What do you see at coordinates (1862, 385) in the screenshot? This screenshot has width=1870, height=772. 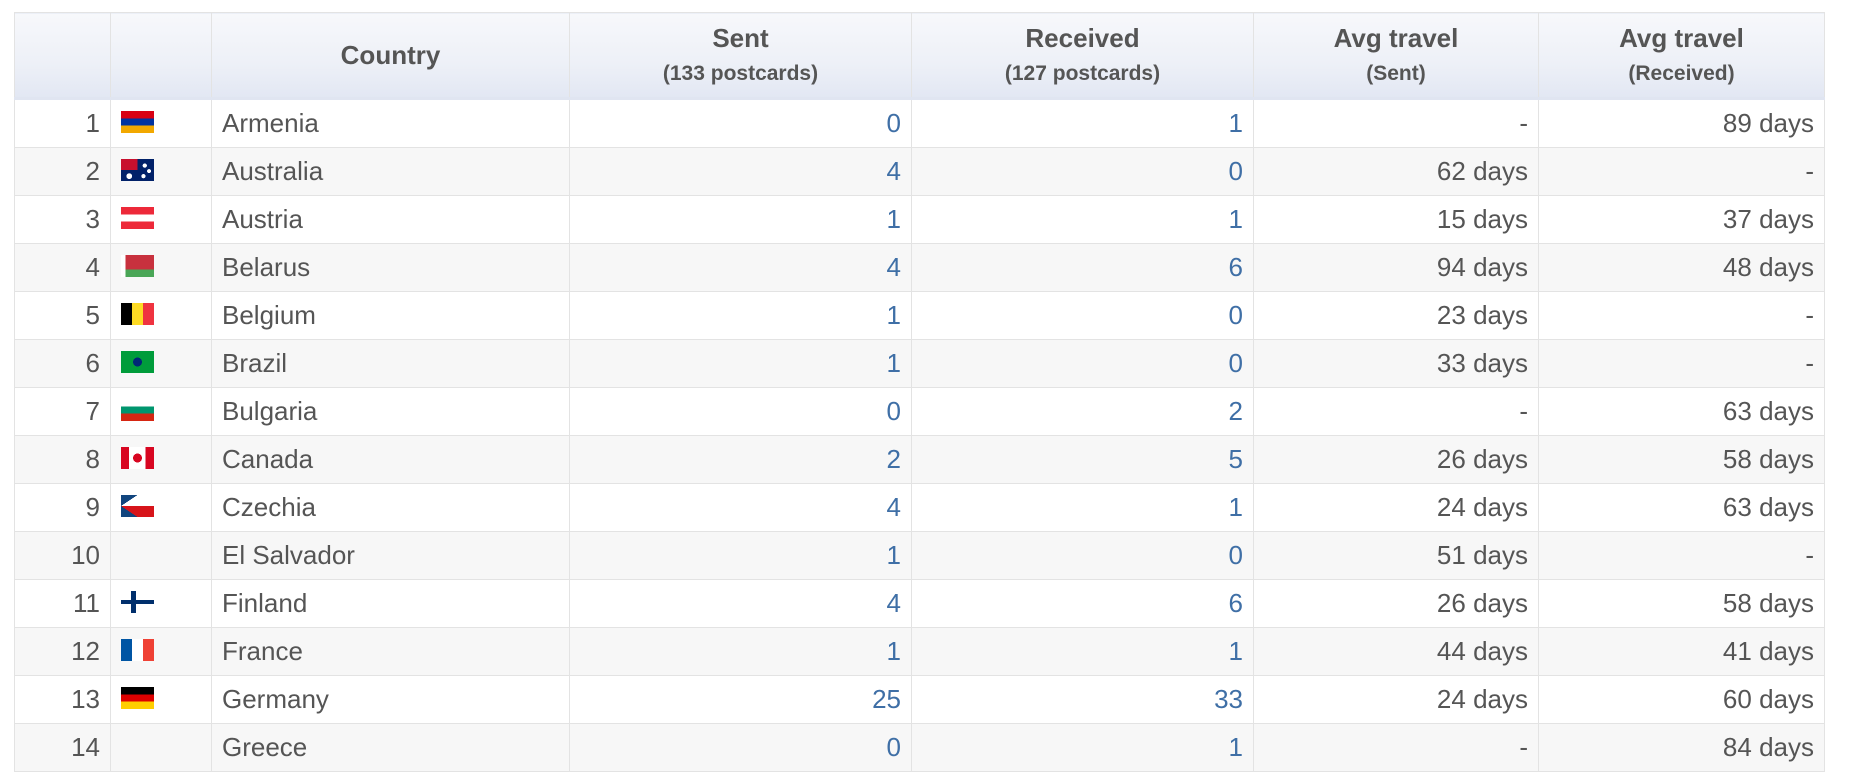 I see `page-scrollbar` at bounding box center [1862, 385].